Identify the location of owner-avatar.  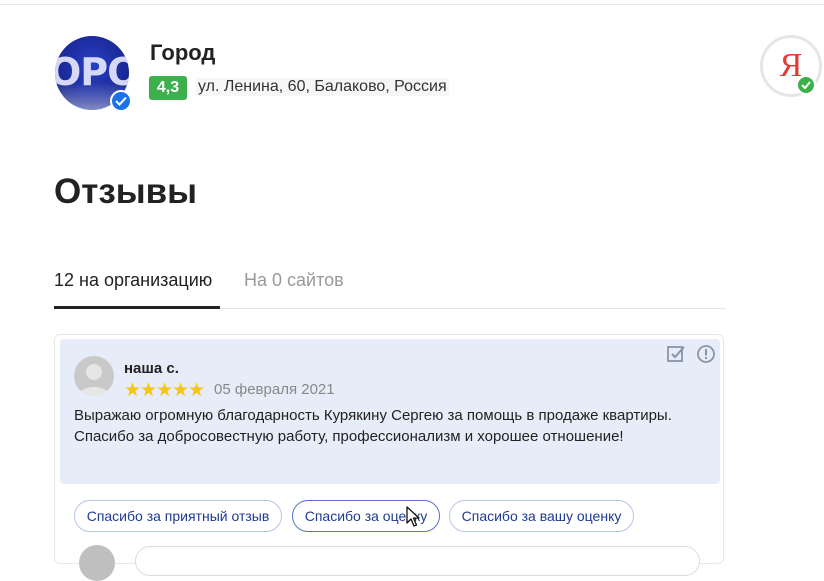
(97, 563).